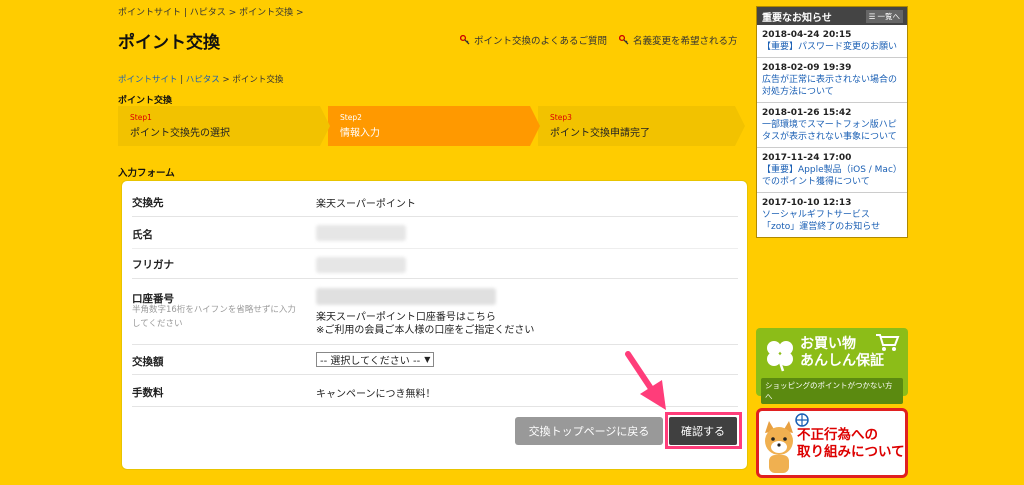 This screenshot has height=485, width=1024. Describe the element at coordinates (425, 330) in the screenshot. I see `account-note: ※ご利用の会員ご本人様の口座をご指定ください` at that location.